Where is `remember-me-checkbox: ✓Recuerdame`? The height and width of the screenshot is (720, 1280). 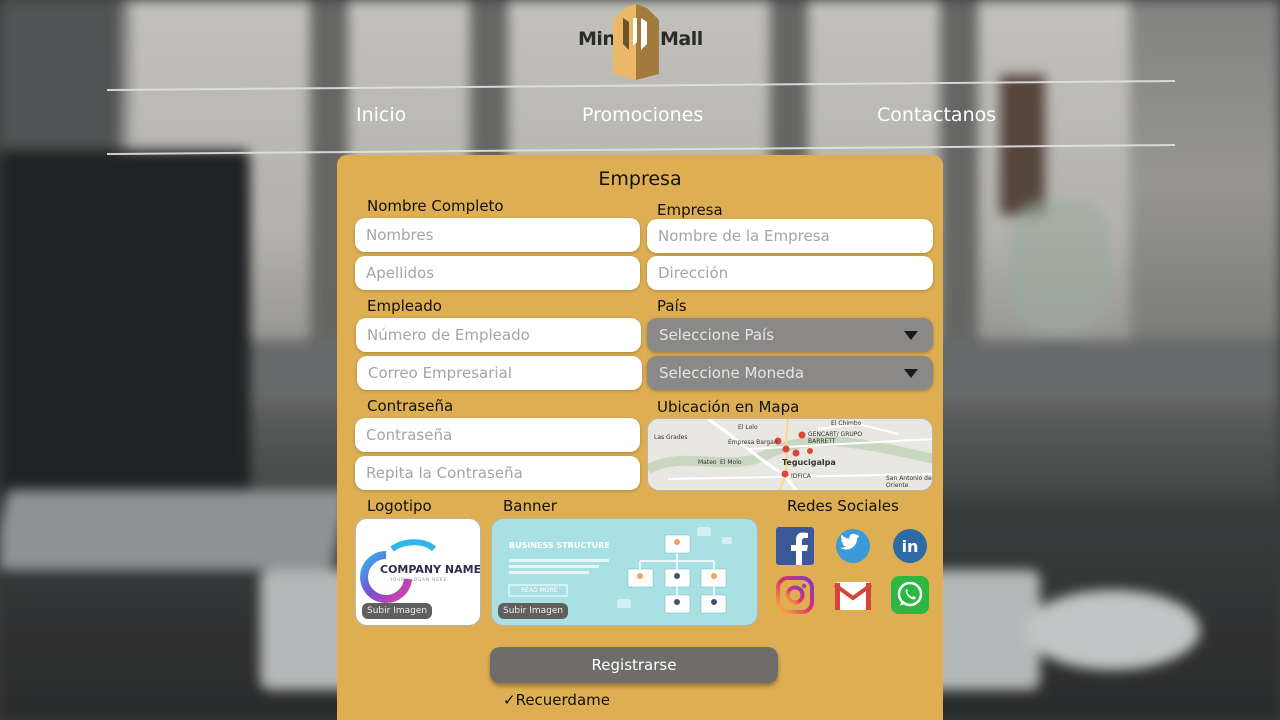
remember-me-checkbox: ✓Recuerdame is located at coordinates (556, 700).